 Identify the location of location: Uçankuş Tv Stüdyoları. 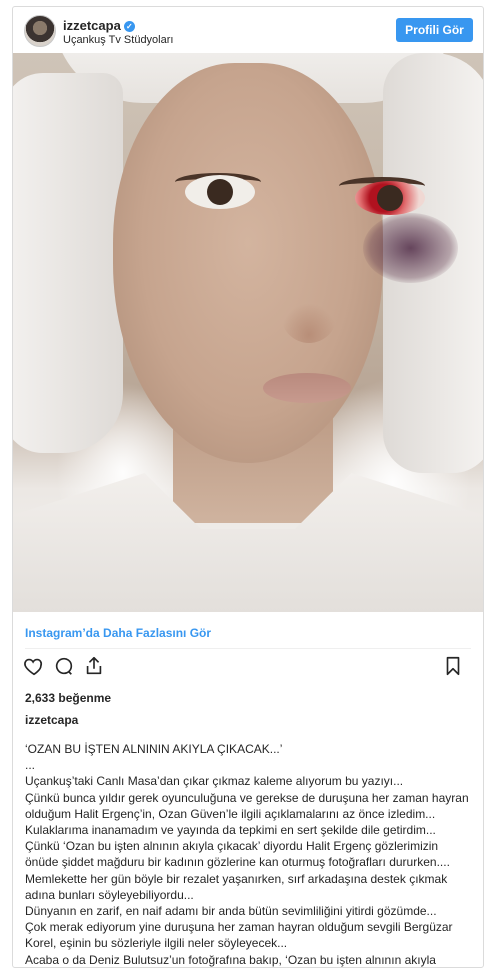
(118, 40).